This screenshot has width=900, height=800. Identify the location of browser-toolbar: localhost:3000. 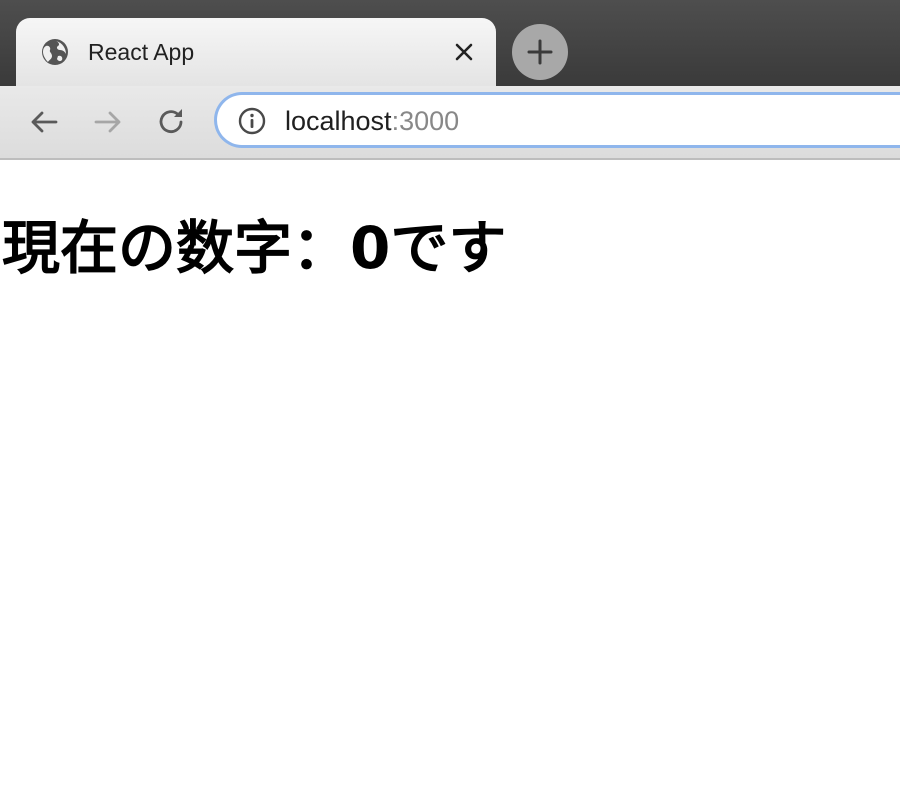
(450, 123).